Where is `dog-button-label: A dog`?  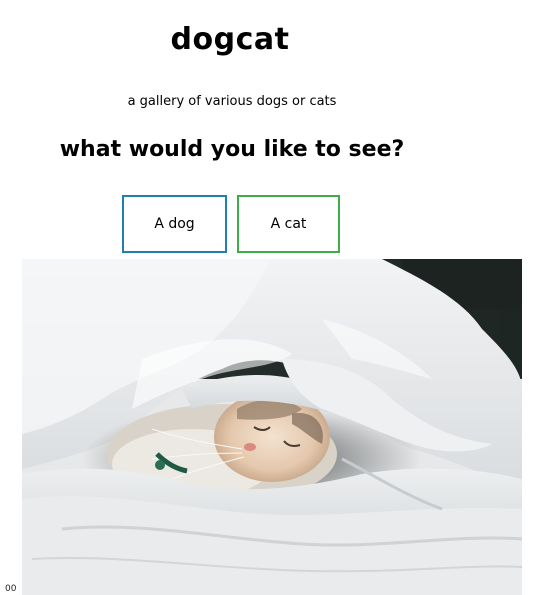
dog-button-label: A dog is located at coordinates (174, 224).